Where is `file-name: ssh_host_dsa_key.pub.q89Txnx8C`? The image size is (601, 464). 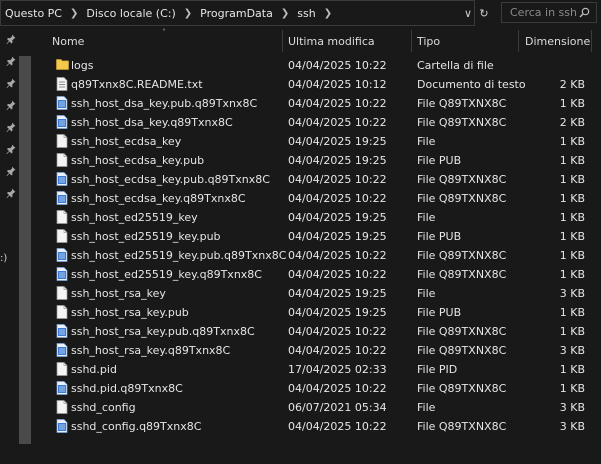 file-name: ssh_host_dsa_key.pub.q89Txnx8C is located at coordinates (164, 103).